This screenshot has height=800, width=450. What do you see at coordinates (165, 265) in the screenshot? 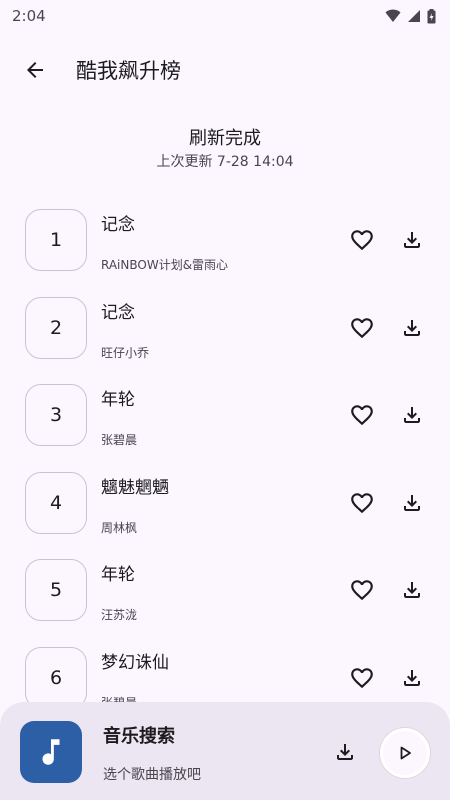
I see `song-artist: RAiNBOW计划&雷雨心` at bounding box center [165, 265].